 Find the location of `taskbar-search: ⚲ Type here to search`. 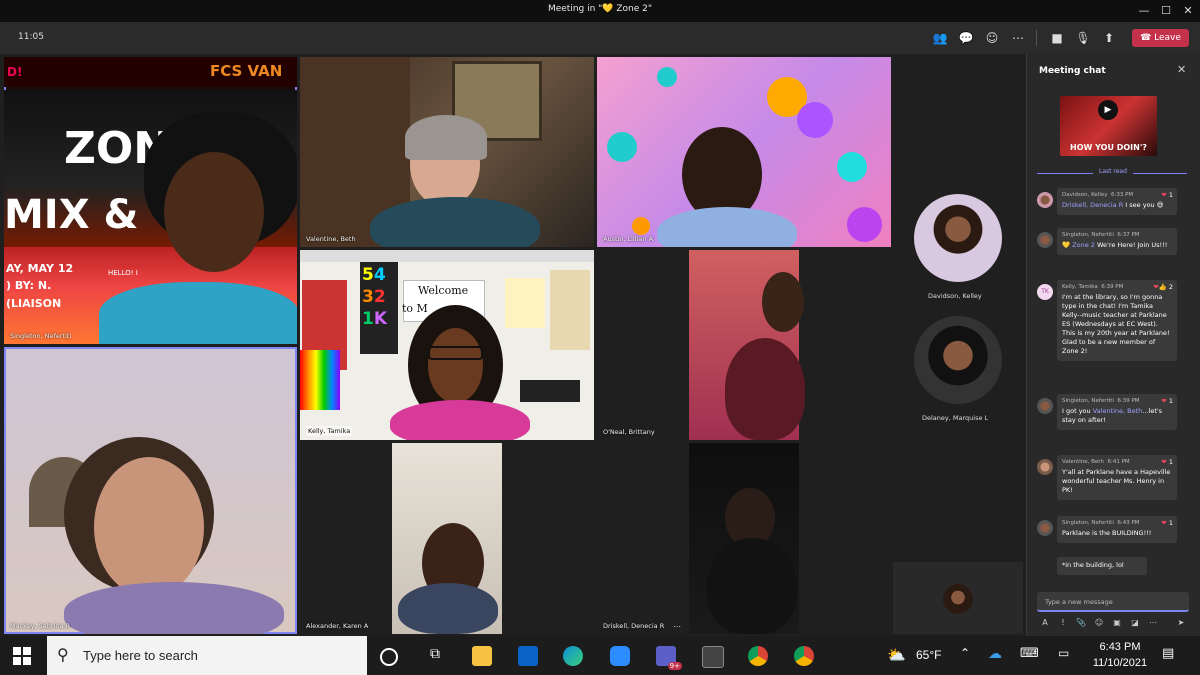

taskbar-search: ⚲ Type here to search is located at coordinates (207, 655).